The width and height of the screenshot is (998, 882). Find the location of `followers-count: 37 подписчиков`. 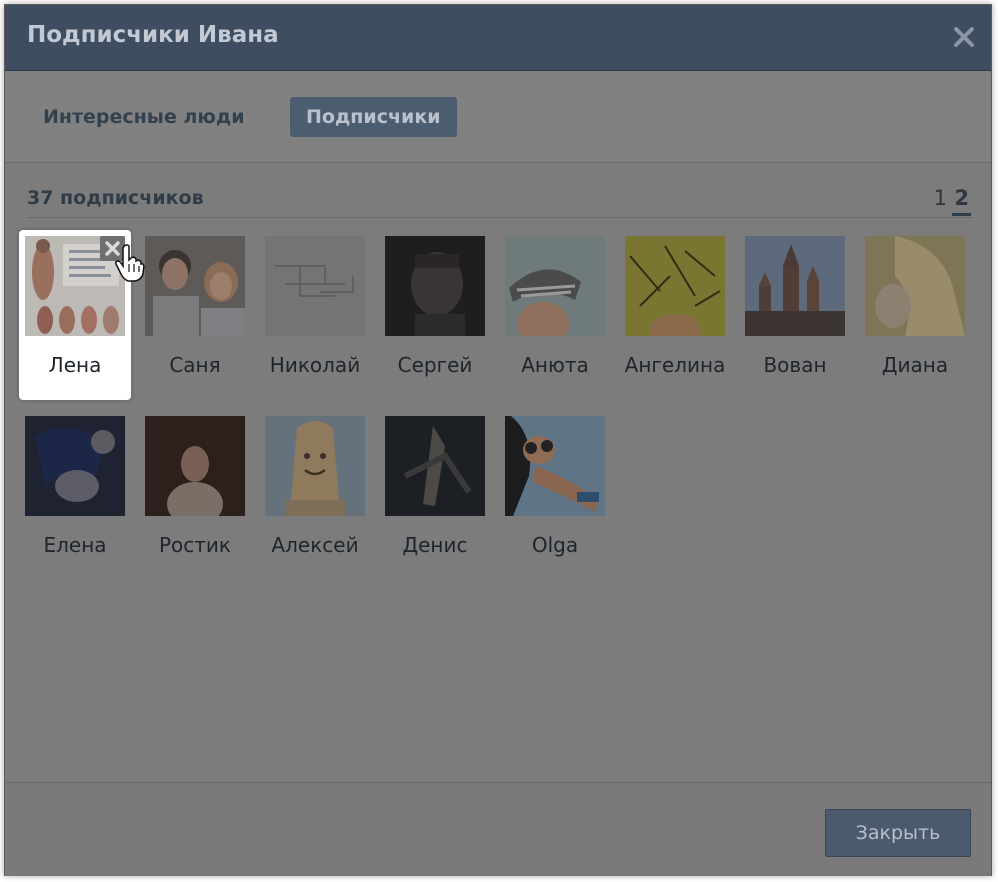

followers-count: 37 подписчиков is located at coordinates (115, 198).